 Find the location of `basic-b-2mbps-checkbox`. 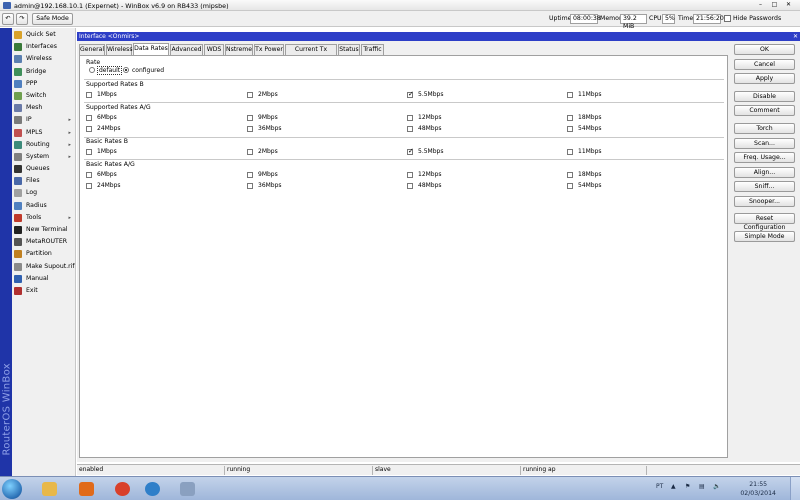

basic-b-2mbps-checkbox is located at coordinates (250, 152).